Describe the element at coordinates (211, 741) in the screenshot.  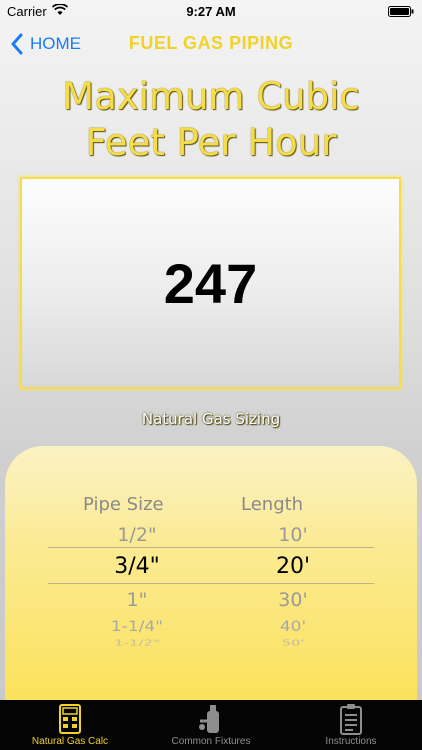
I see `tab-label: Common Fixtures` at that location.